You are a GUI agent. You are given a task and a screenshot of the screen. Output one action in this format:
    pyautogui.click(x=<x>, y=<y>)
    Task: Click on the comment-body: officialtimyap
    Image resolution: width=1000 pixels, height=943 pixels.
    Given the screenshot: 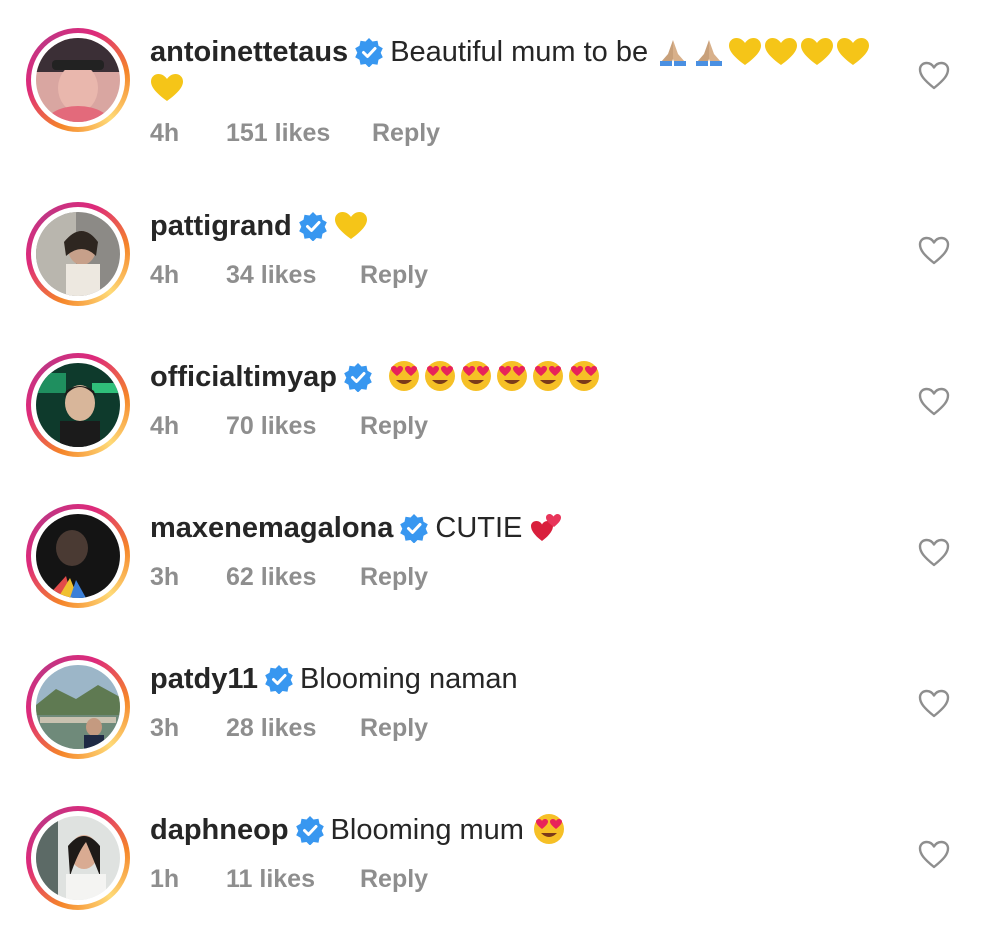 What is the action you would take?
    pyautogui.click(x=520, y=377)
    